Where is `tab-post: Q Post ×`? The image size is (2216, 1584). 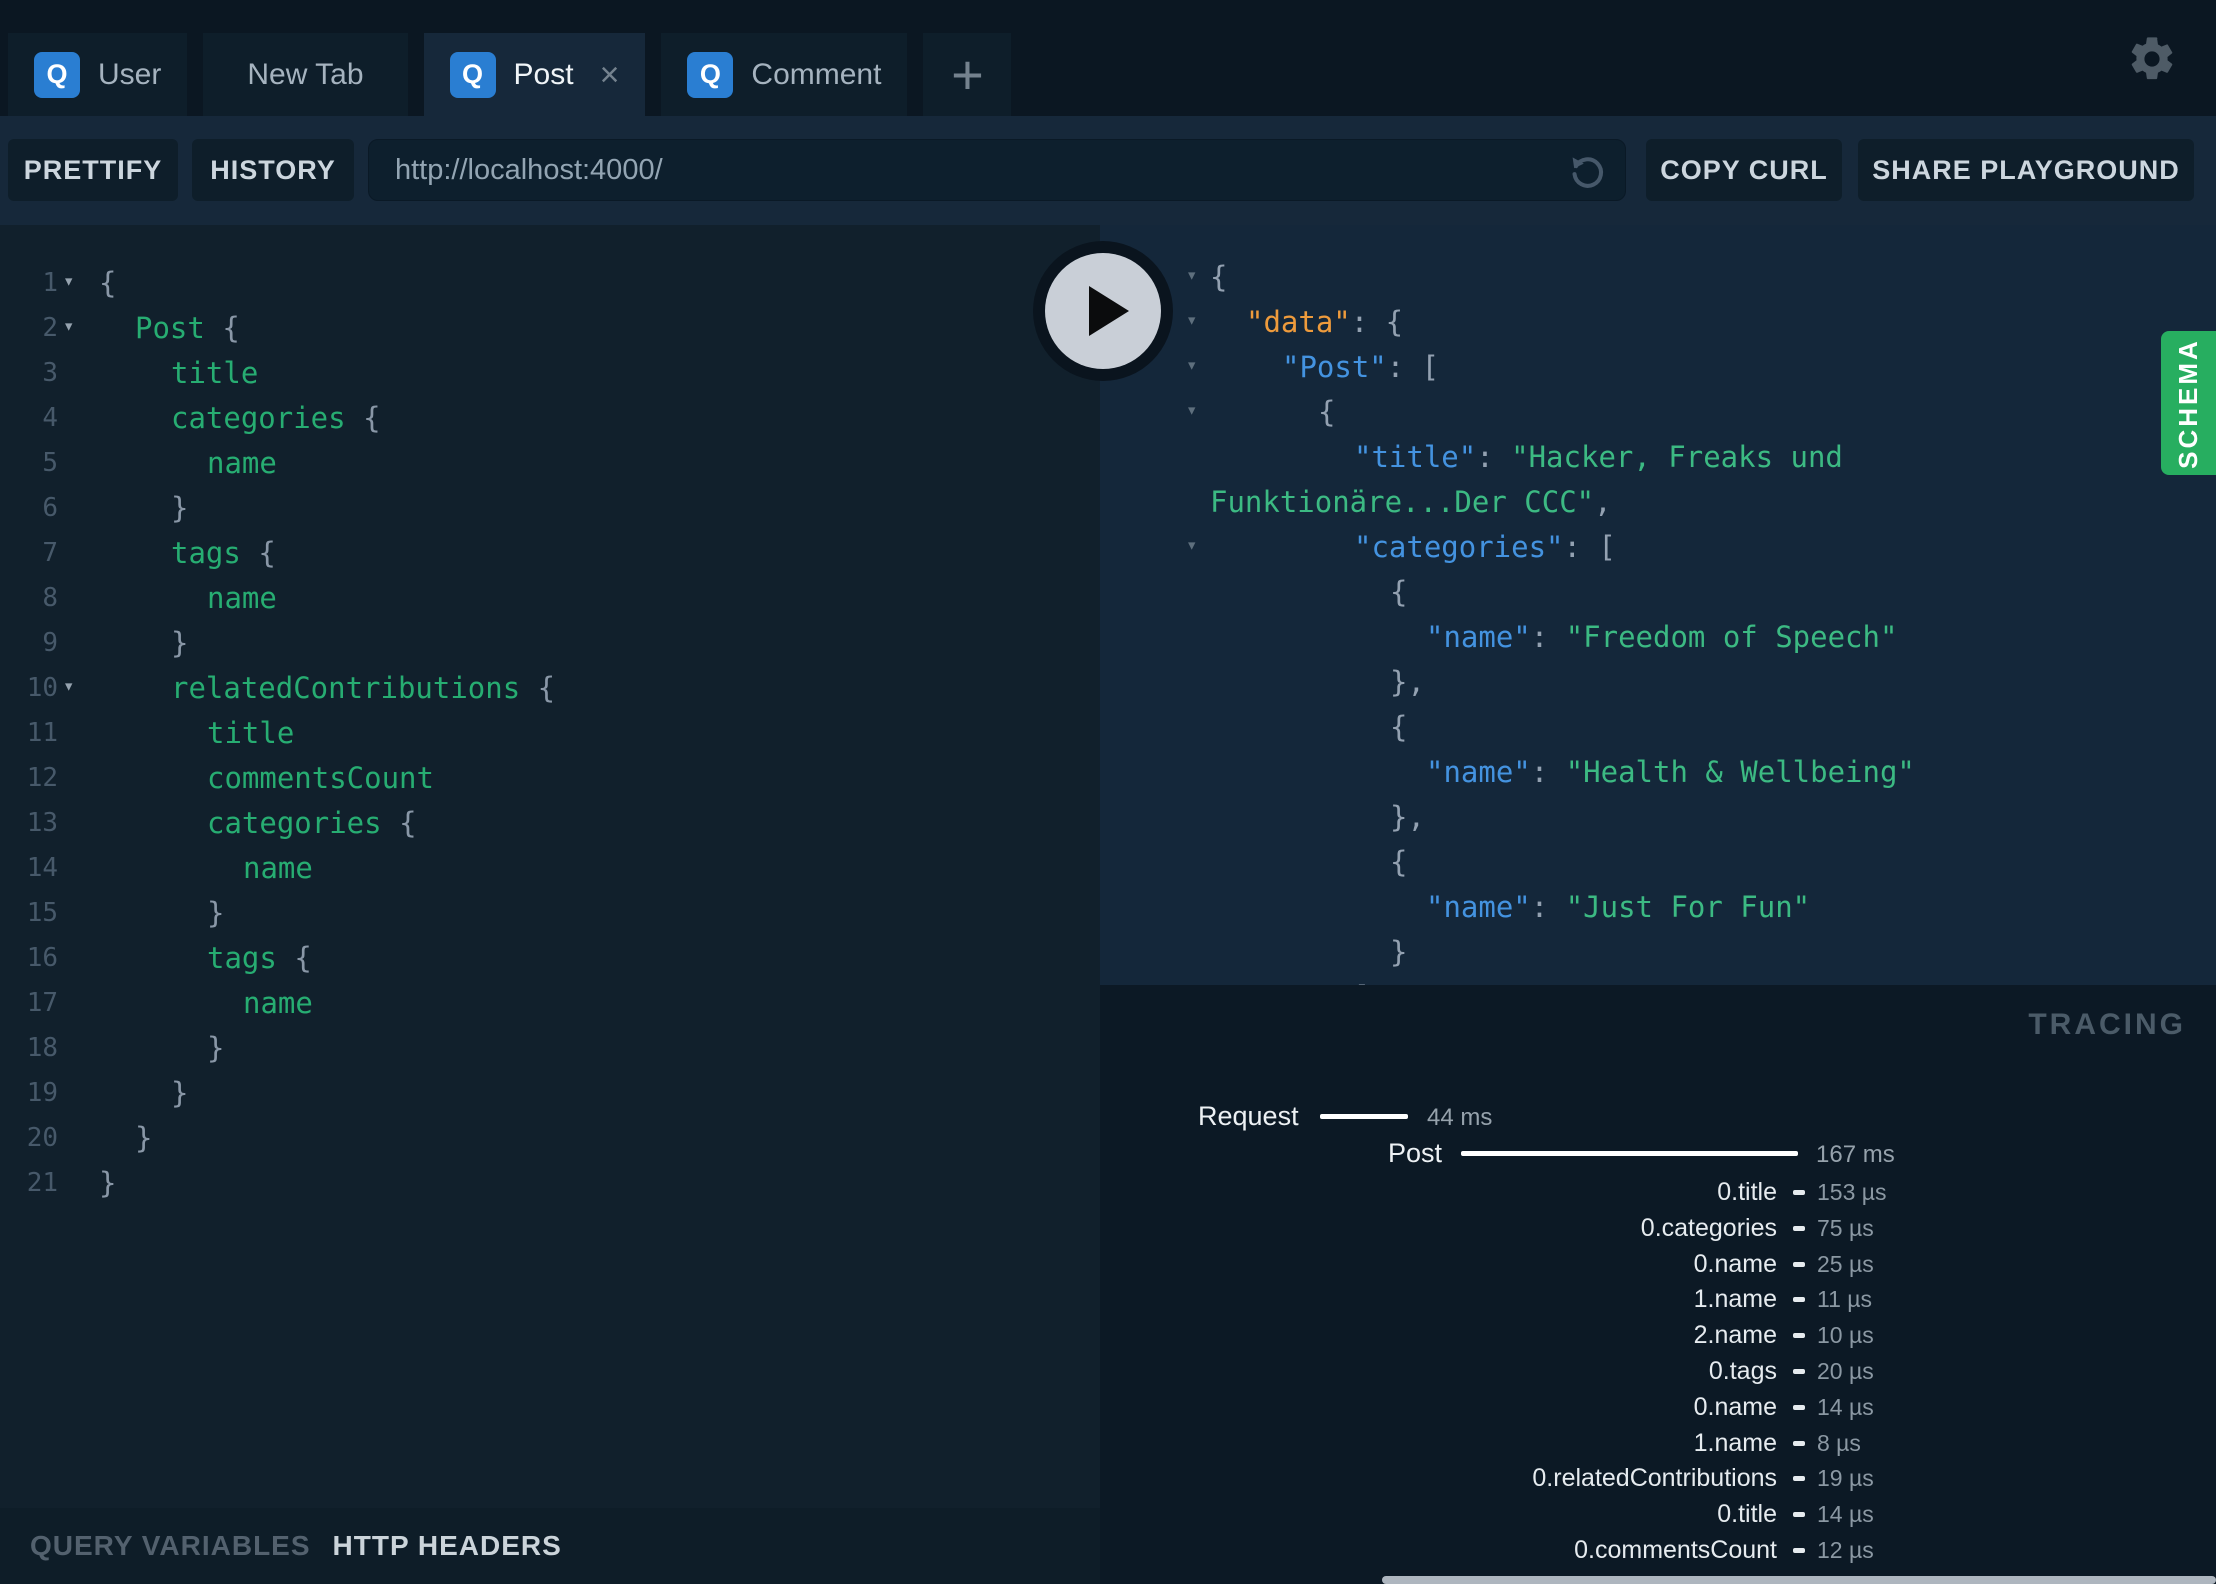 tab-post: Q Post × is located at coordinates (534, 74).